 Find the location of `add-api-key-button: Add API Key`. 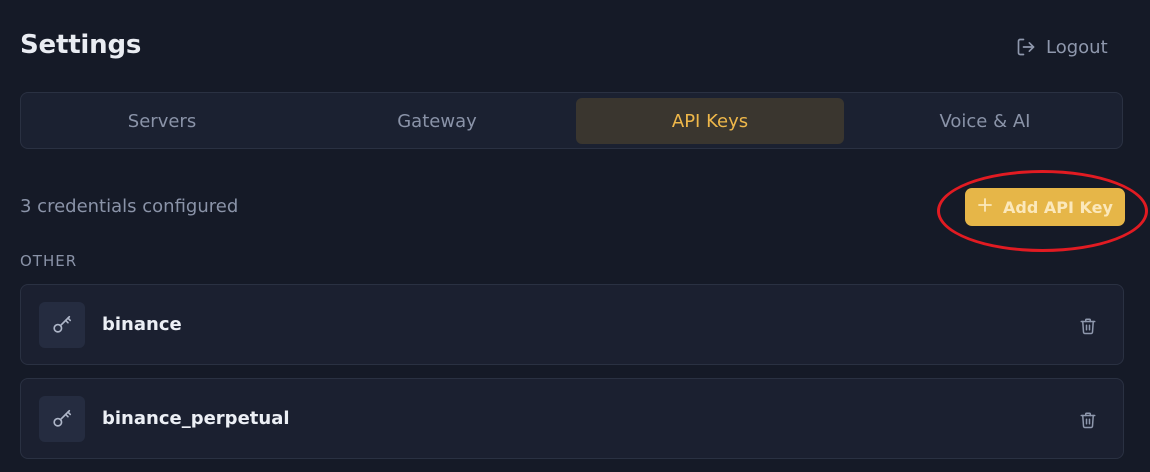

add-api-key-button: Add API Key is located at coordinates (1045, 207).